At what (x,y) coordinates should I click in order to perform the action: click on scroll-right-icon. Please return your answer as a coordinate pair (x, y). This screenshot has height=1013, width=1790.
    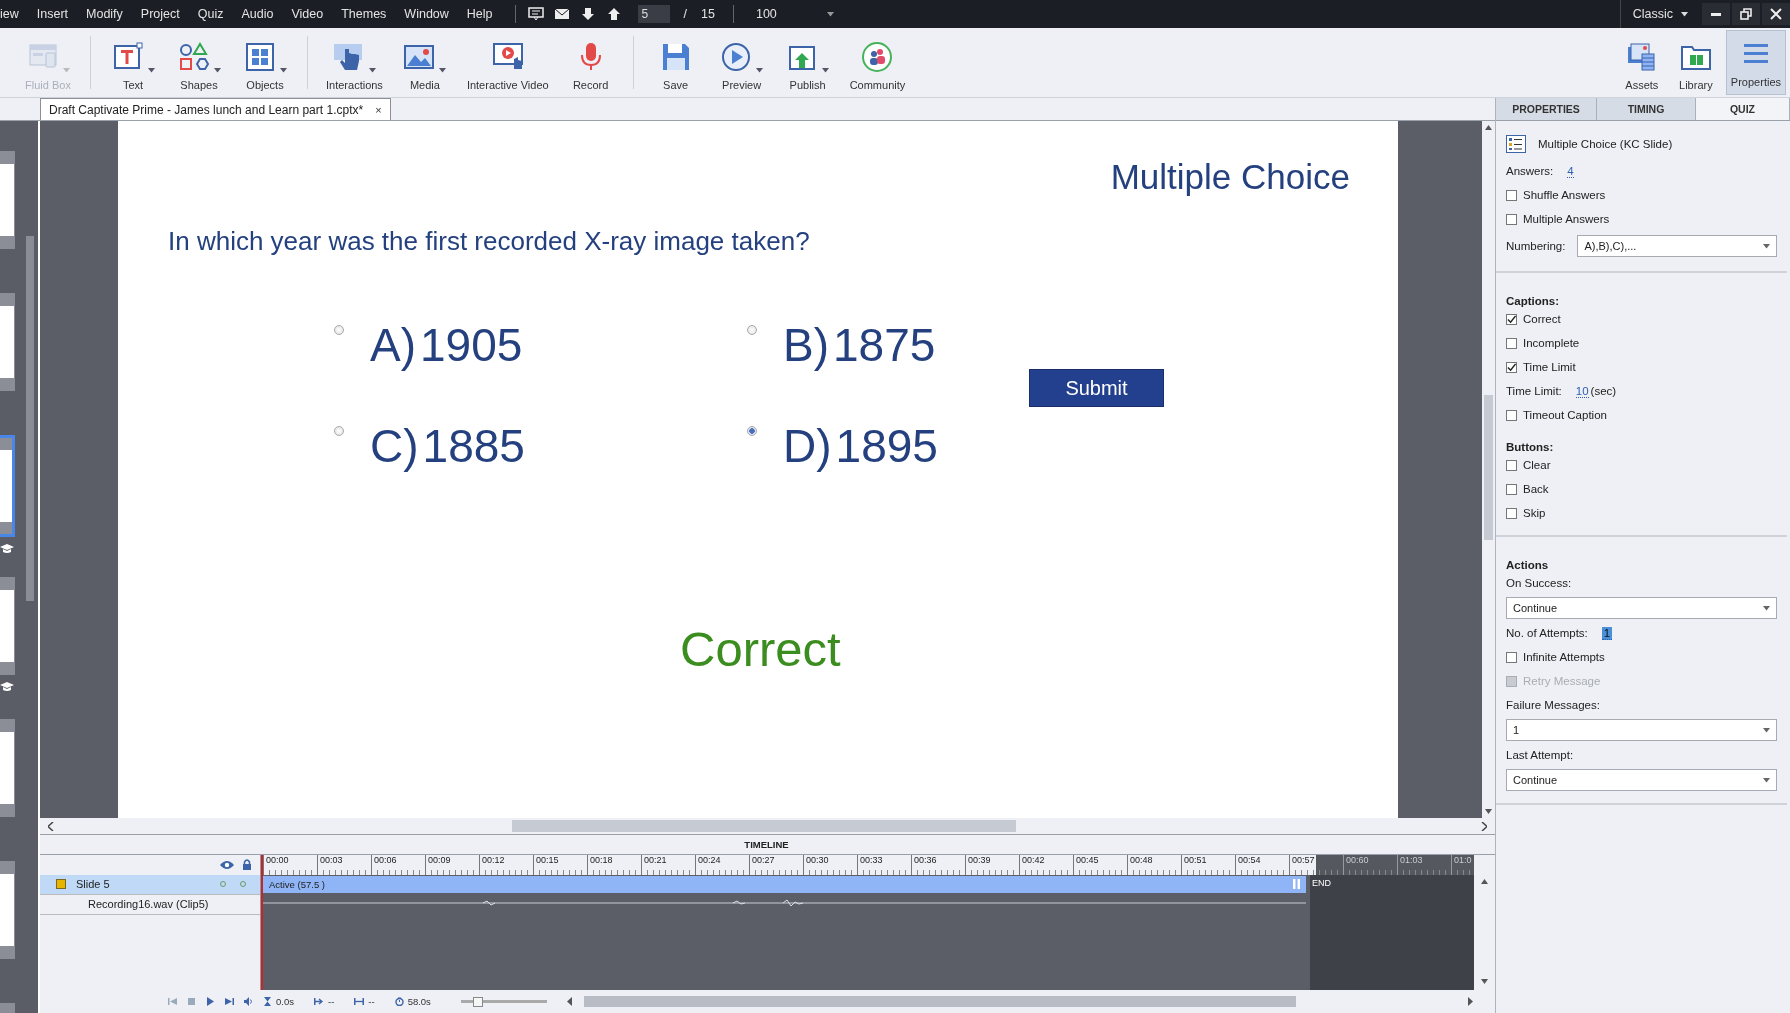
    Looking at the image, I should click on (1470, 1002).